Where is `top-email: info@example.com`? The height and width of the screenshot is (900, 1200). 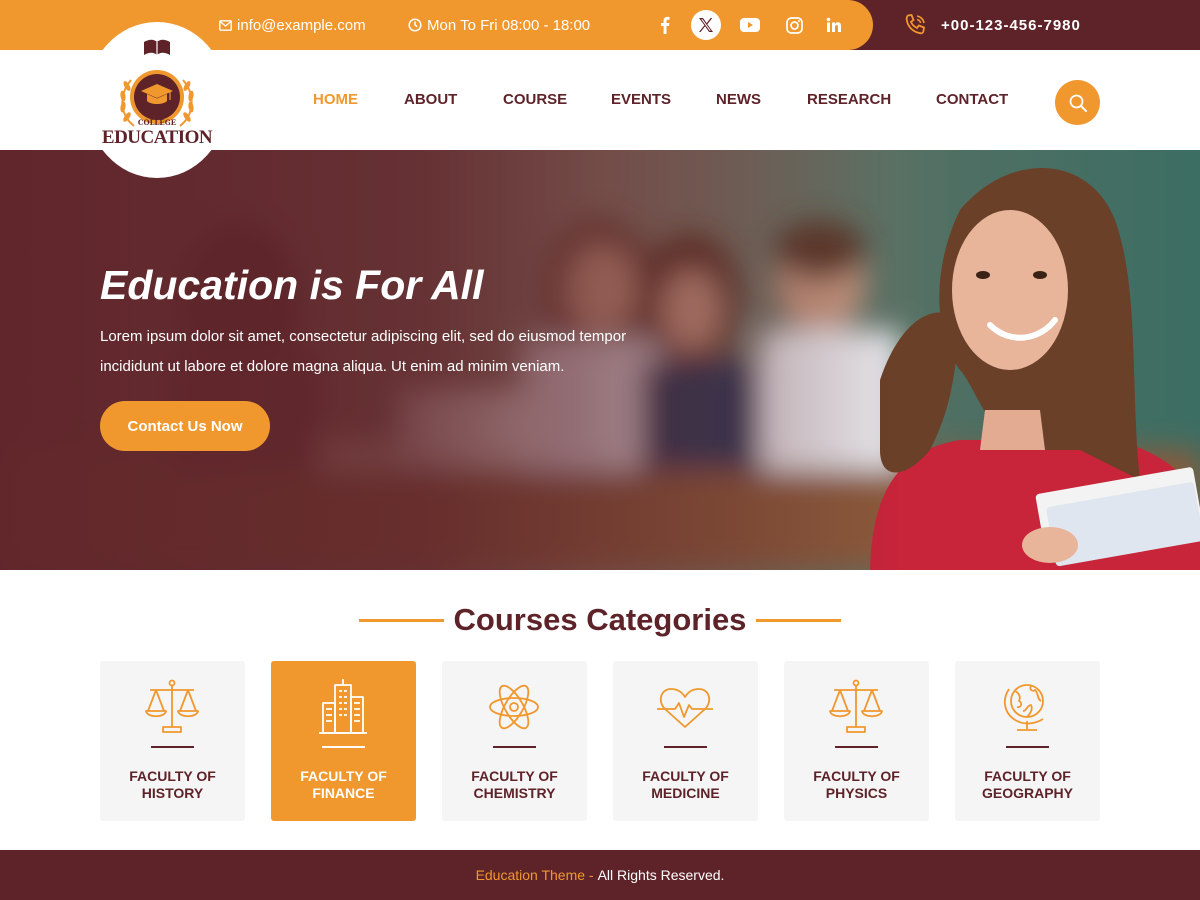 top-email: info@example.com is located at coordinates (292, 25).